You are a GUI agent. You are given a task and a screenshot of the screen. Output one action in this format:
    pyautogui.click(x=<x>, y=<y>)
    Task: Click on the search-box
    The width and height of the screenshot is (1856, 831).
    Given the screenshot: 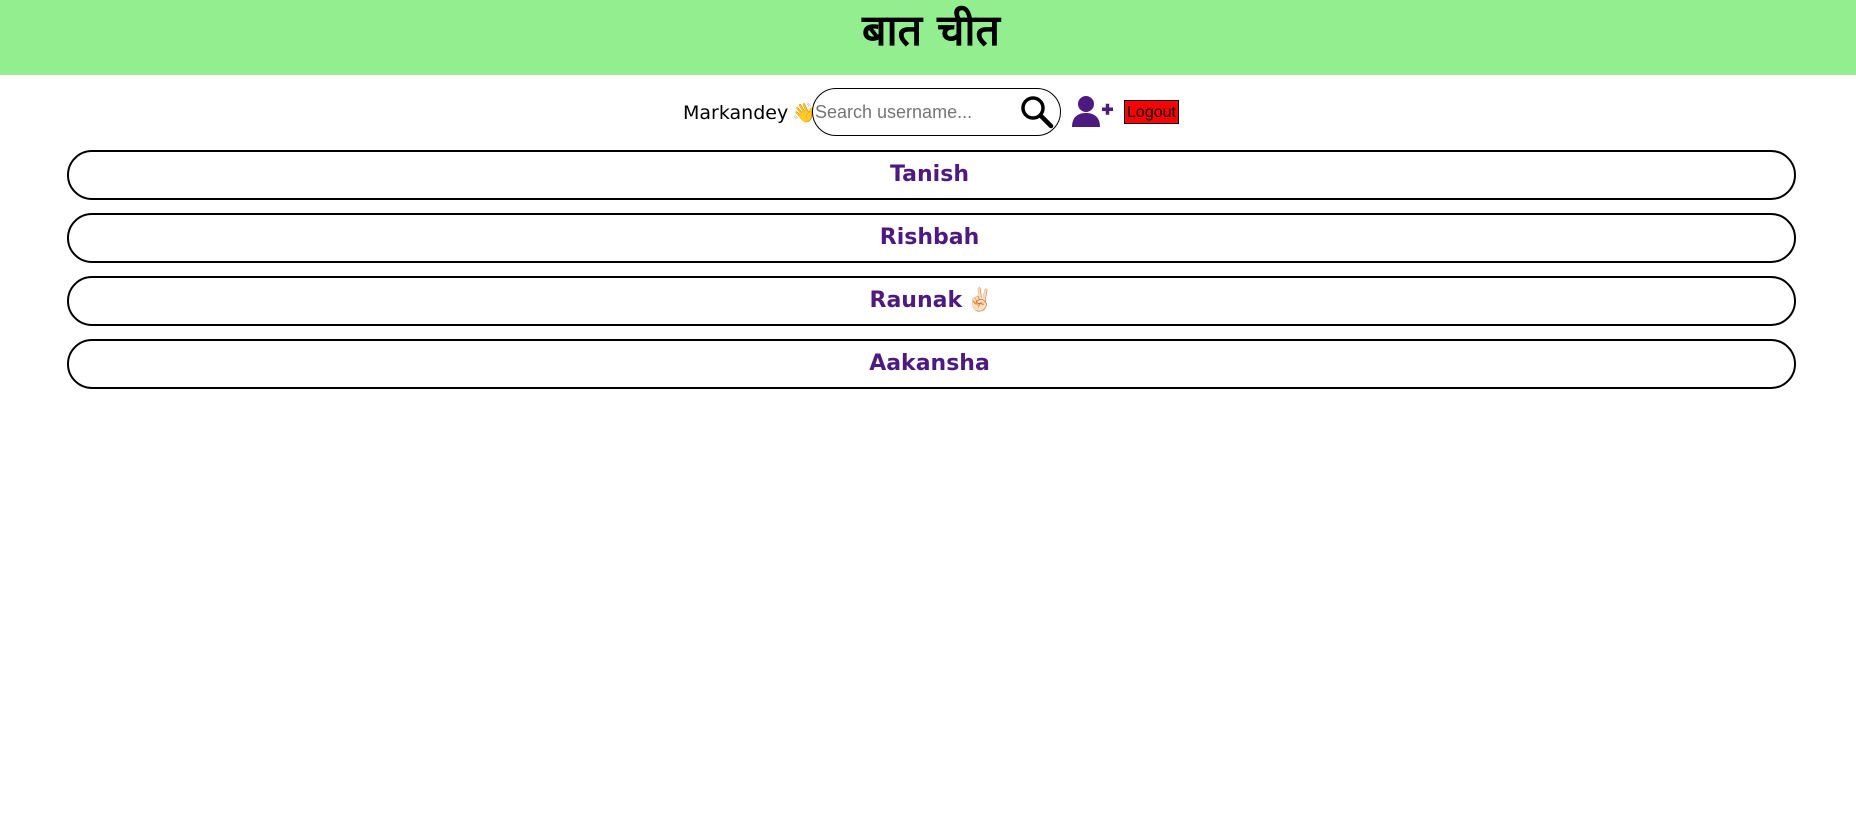 What is the action you would take?
    pyautogui.click(x=936, y=112)
    